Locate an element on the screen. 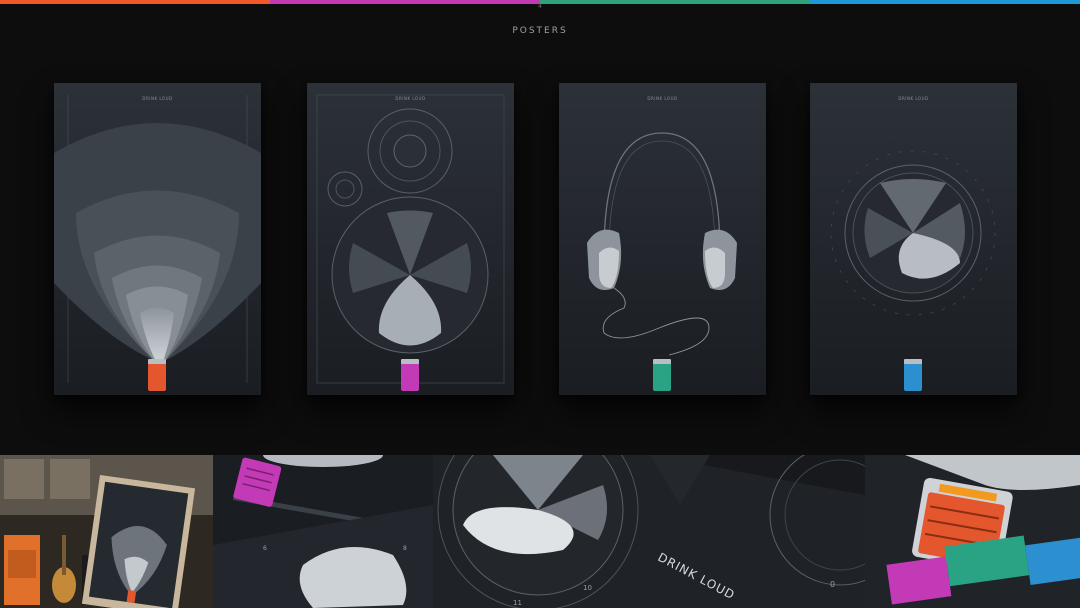 The width and height of the screenshot is (1080, 608). photo-can-detail: 6 8 is located at coordinates (323, 531).